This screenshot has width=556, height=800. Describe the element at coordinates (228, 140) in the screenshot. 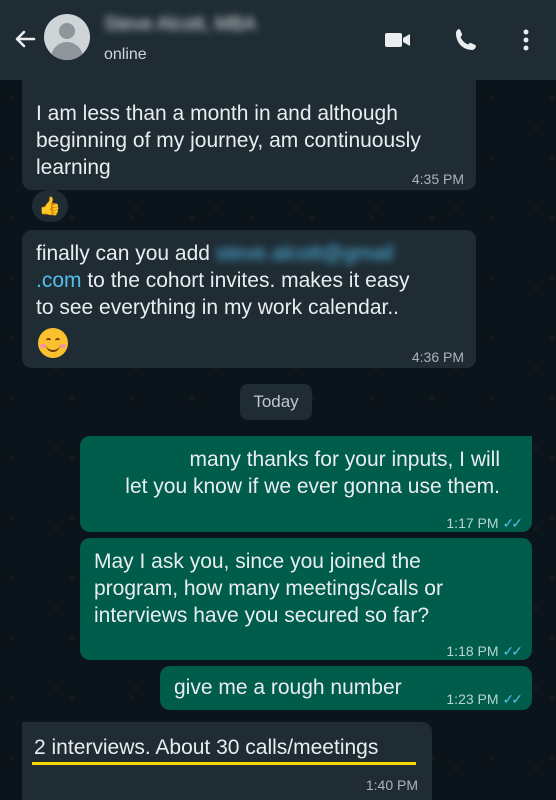

I see `message-text-line: beginning of my journey, am continuously` at that location.